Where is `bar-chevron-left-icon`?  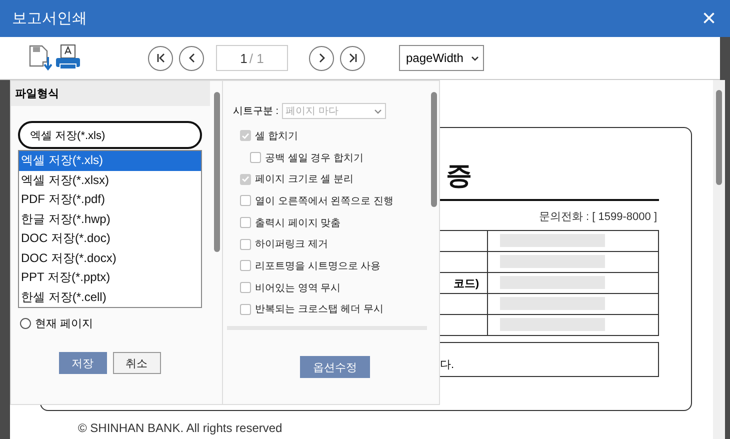
bar-chevron-left-icon is located at coordinates (160, 58).